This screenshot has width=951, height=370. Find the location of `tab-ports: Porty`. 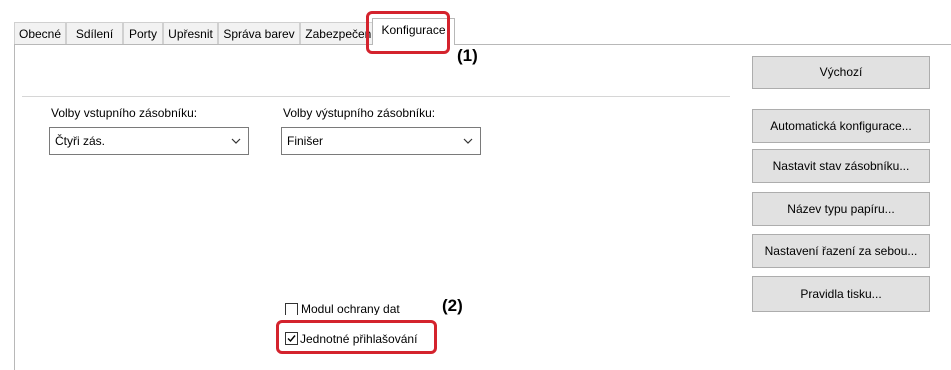

tab-ports: Porty is located at coordinates (143, 33).